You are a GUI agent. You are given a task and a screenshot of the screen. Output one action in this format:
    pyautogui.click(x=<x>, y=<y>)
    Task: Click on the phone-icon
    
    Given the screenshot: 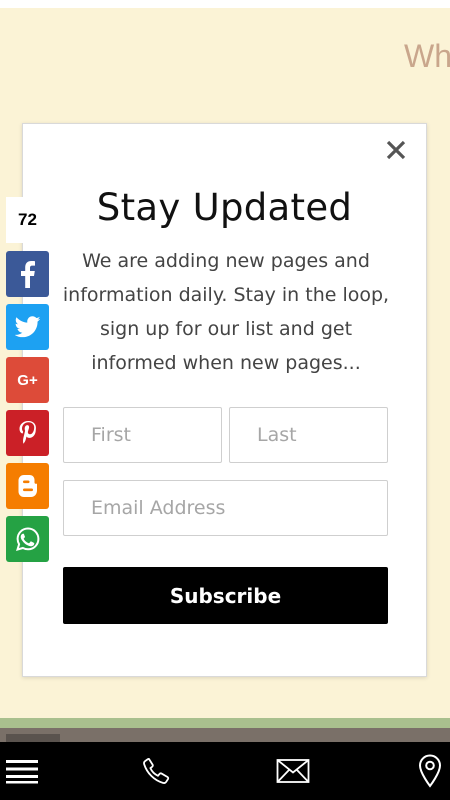 What is the action you would take?
    pyautogui.click(x=156, y=771)
    